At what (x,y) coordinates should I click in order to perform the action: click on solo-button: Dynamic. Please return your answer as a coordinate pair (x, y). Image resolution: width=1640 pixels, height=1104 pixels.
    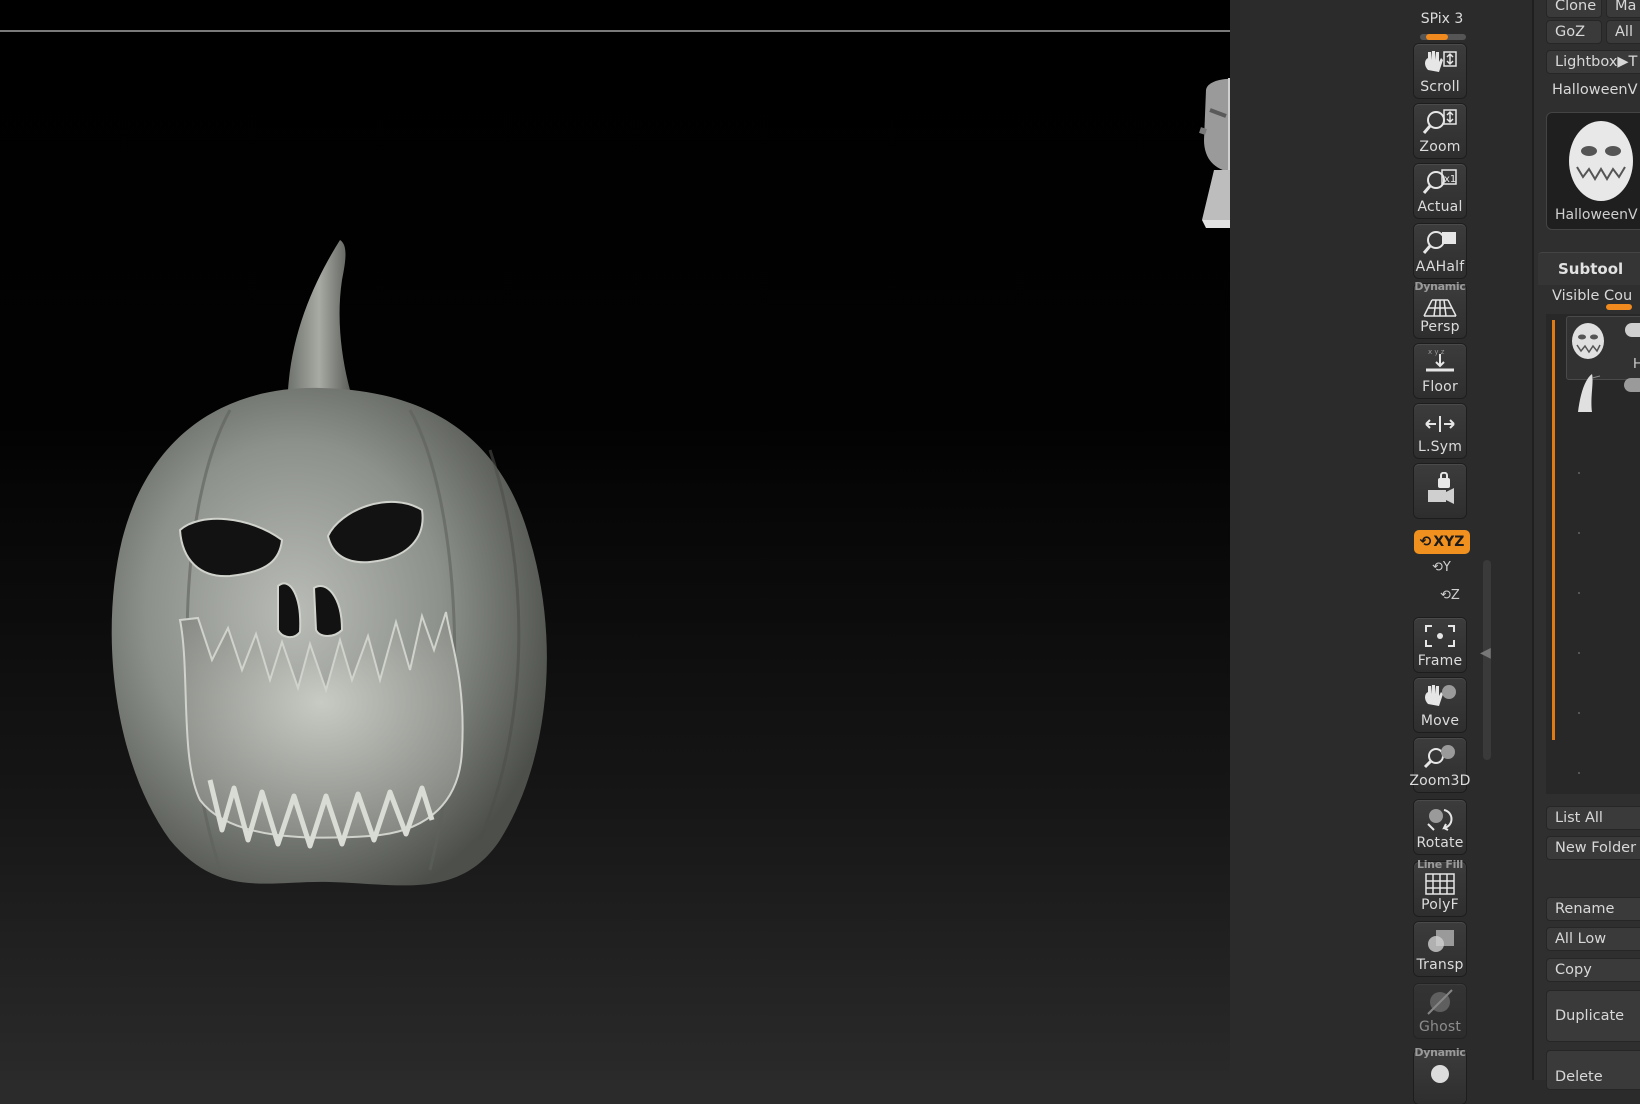
    Looking at the image, I should click on (1440, 1075).